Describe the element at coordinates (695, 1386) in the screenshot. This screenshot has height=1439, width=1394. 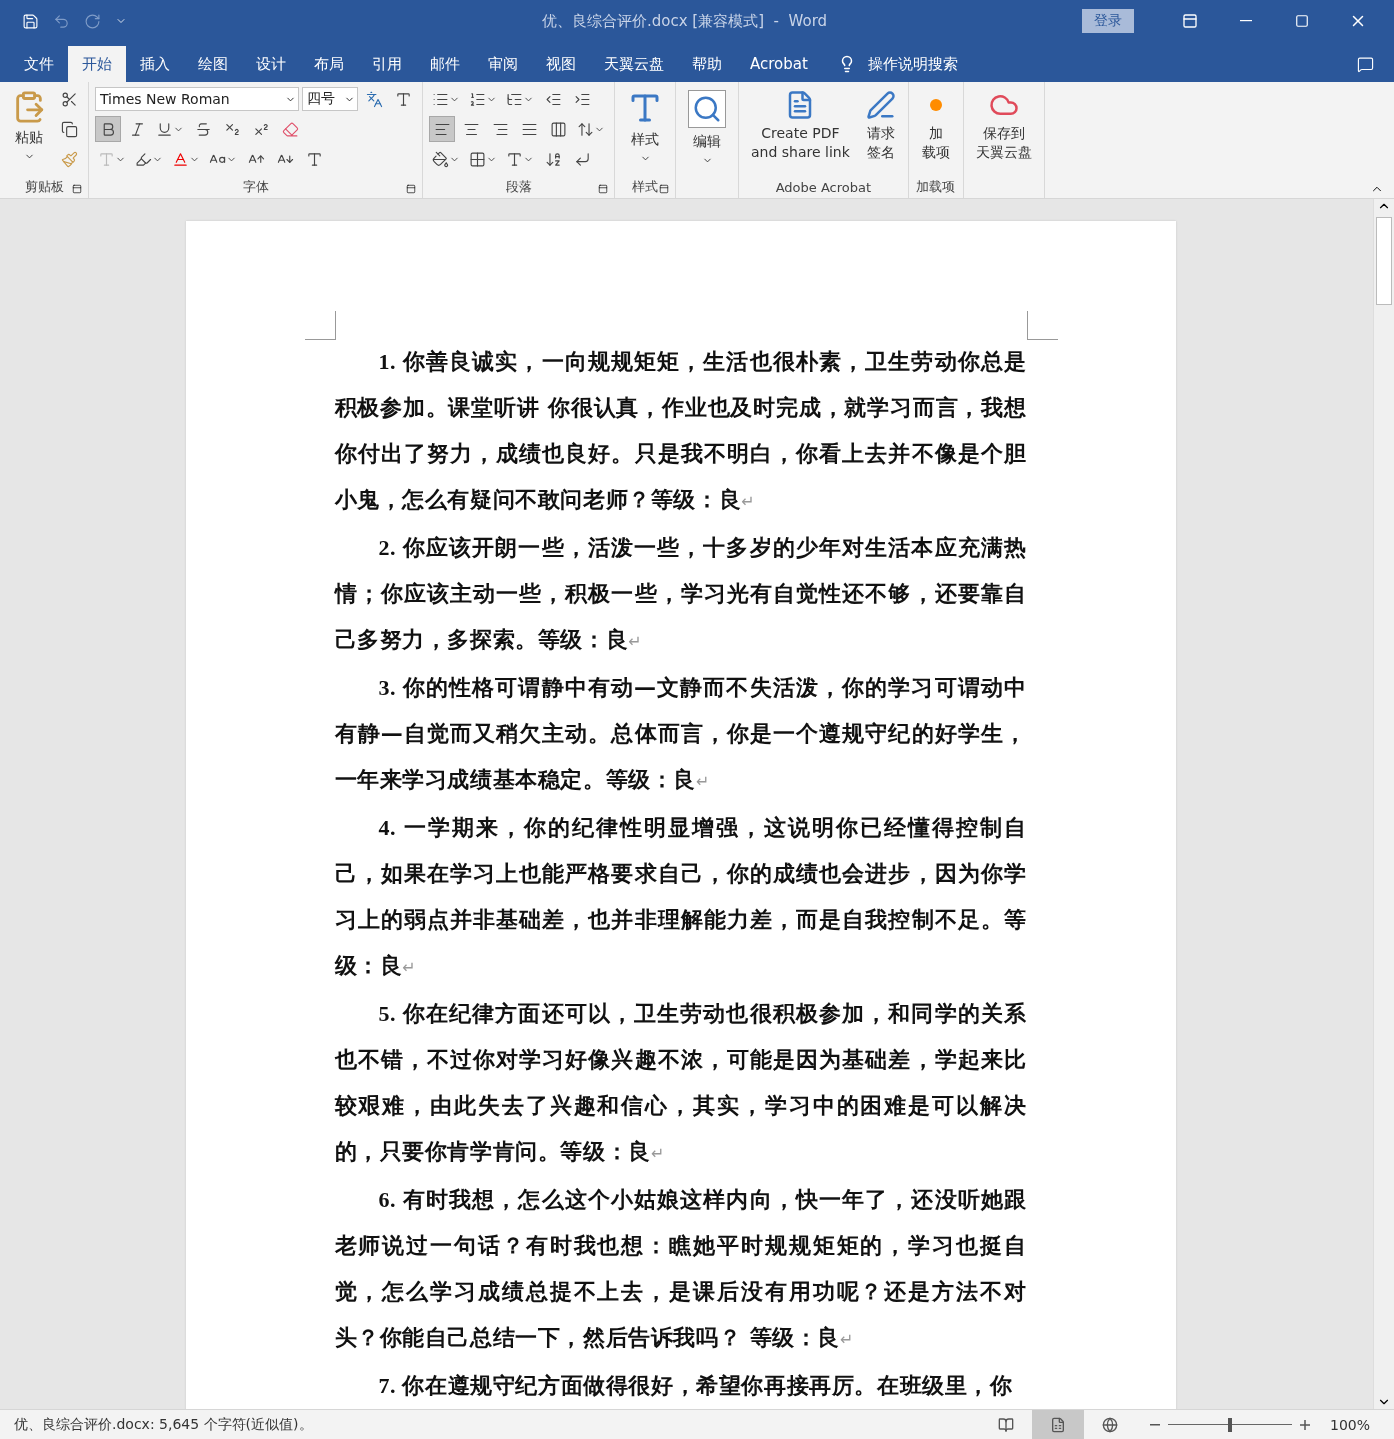
I see `paragraph: 7. 你在遵规守纪方面做得很好，希望你再接再厉。在班级里，你` at that location.